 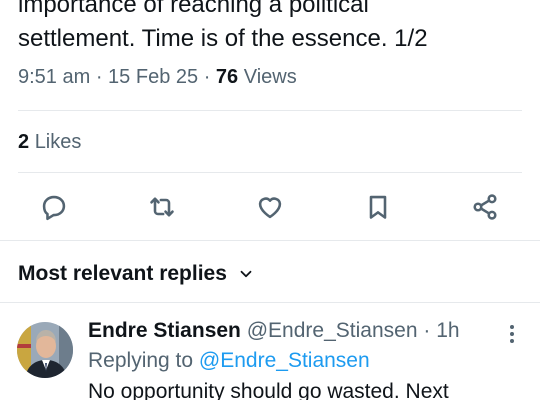 What do you see at coordinates (332, 330) in the screenshot?
I see `reply-author-handle: @Endre_Stiansen` at bounding box center [332, 330].